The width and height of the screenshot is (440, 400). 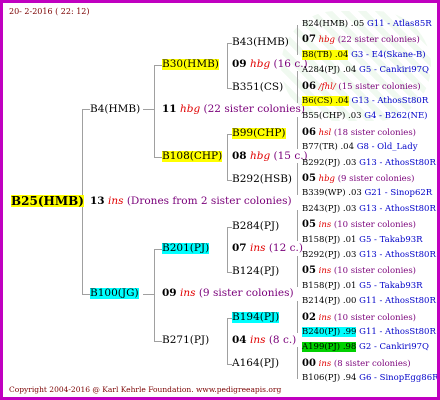 What do you see at coordinates (97, 201) in the screenshot?
I see `gen1-count: 13` at bounding box center [97, 201].